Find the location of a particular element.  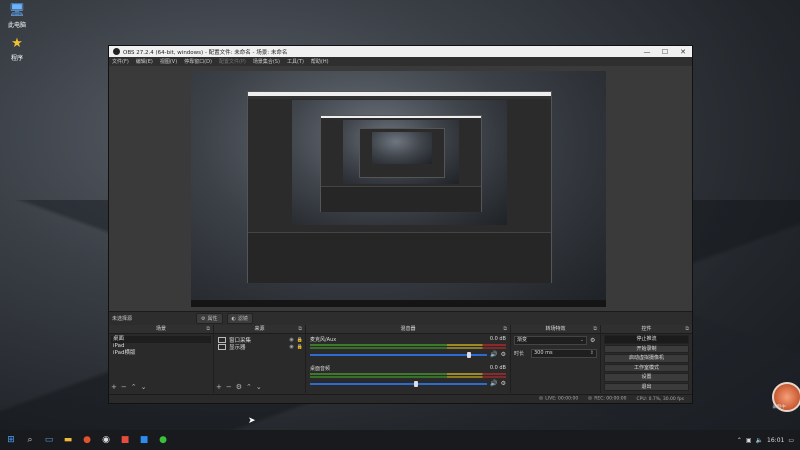

network-icon: ▣ is located at coordinates (749, 440).